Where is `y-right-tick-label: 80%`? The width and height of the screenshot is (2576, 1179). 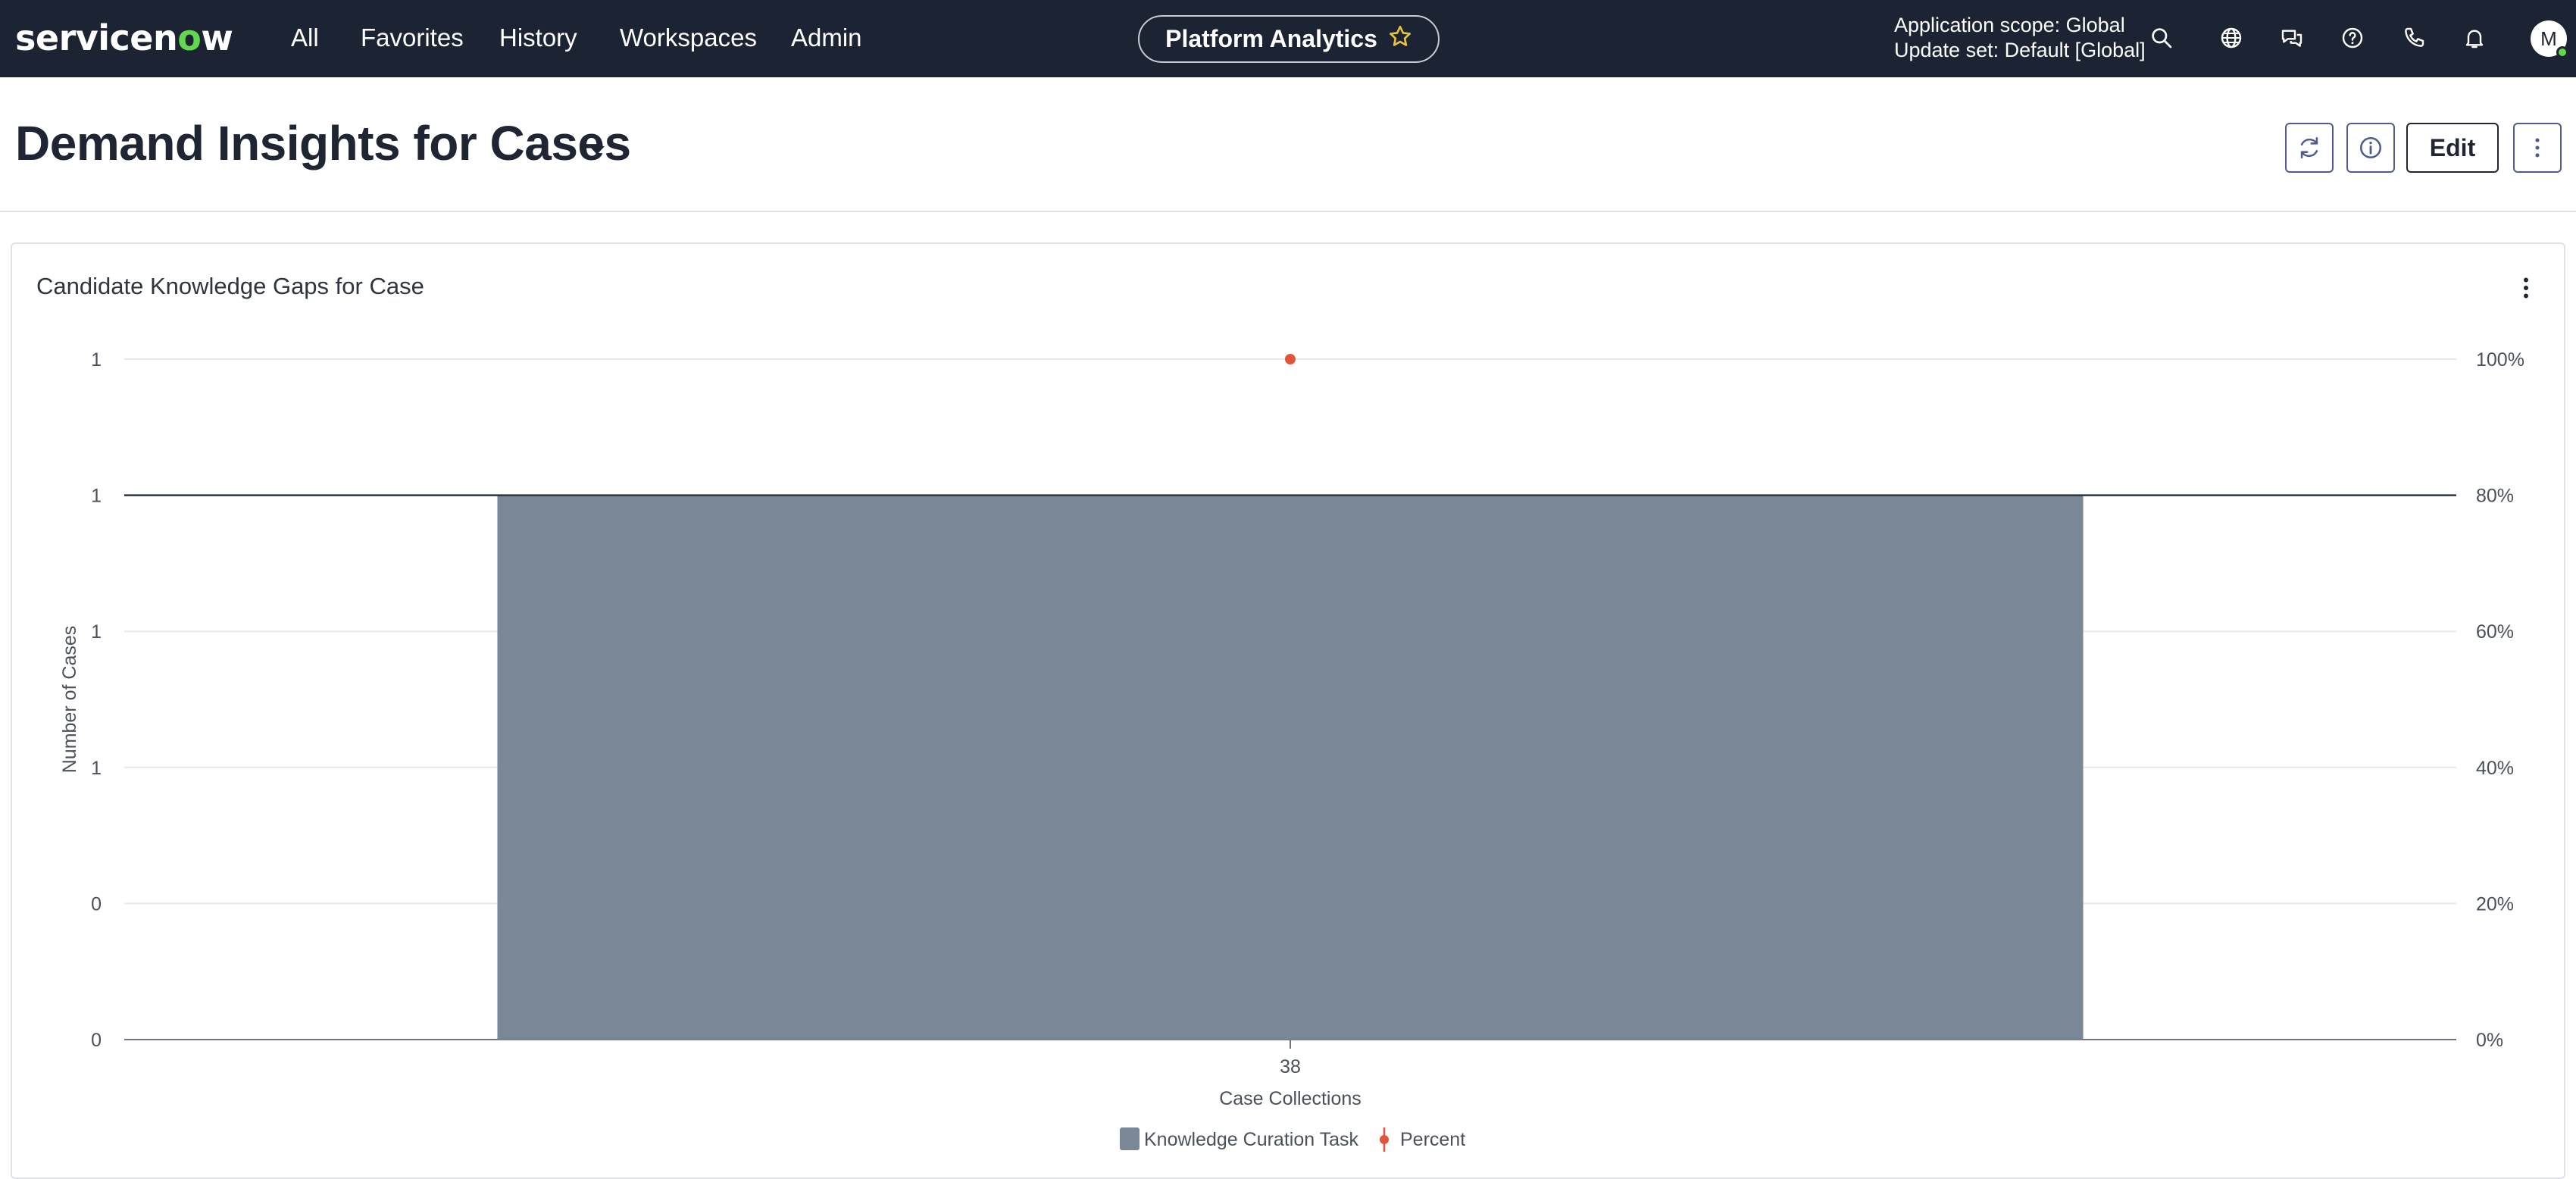
y-right-tick-label: 80% is located at coordinates (2495, 496).